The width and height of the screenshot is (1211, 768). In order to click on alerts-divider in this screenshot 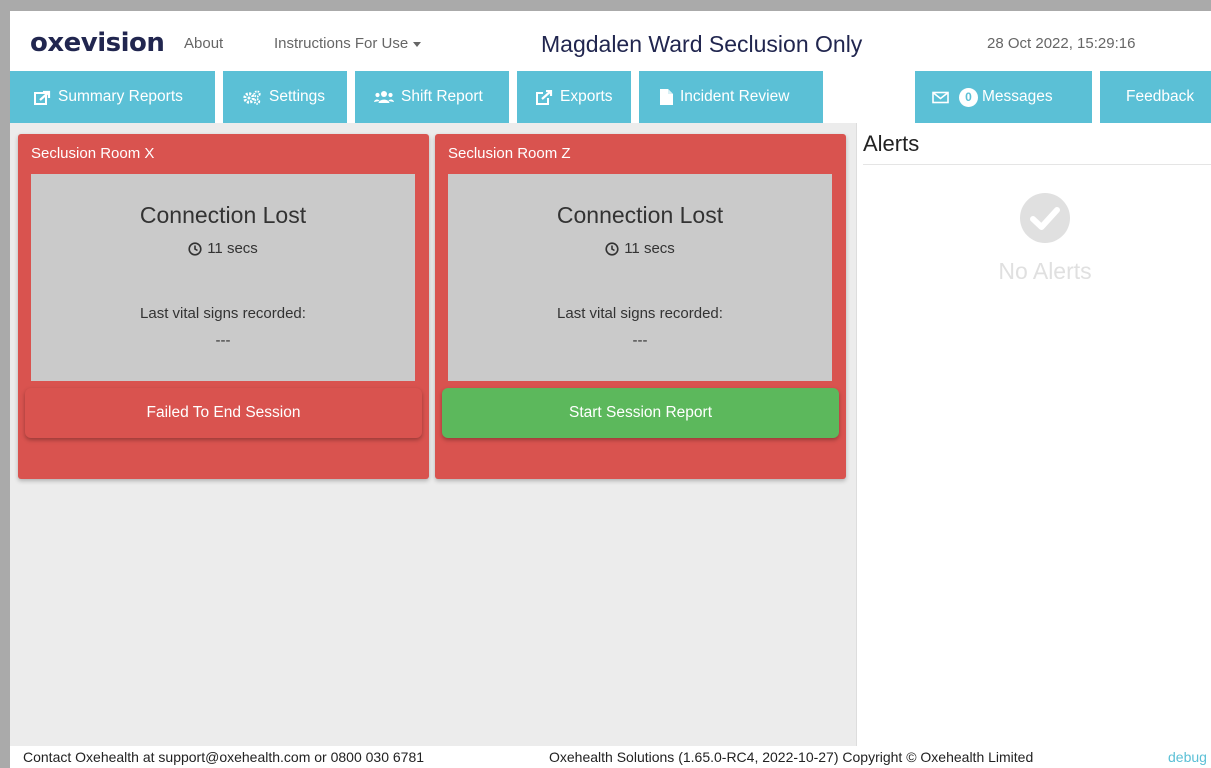, I will do `click(1037, 164)`.